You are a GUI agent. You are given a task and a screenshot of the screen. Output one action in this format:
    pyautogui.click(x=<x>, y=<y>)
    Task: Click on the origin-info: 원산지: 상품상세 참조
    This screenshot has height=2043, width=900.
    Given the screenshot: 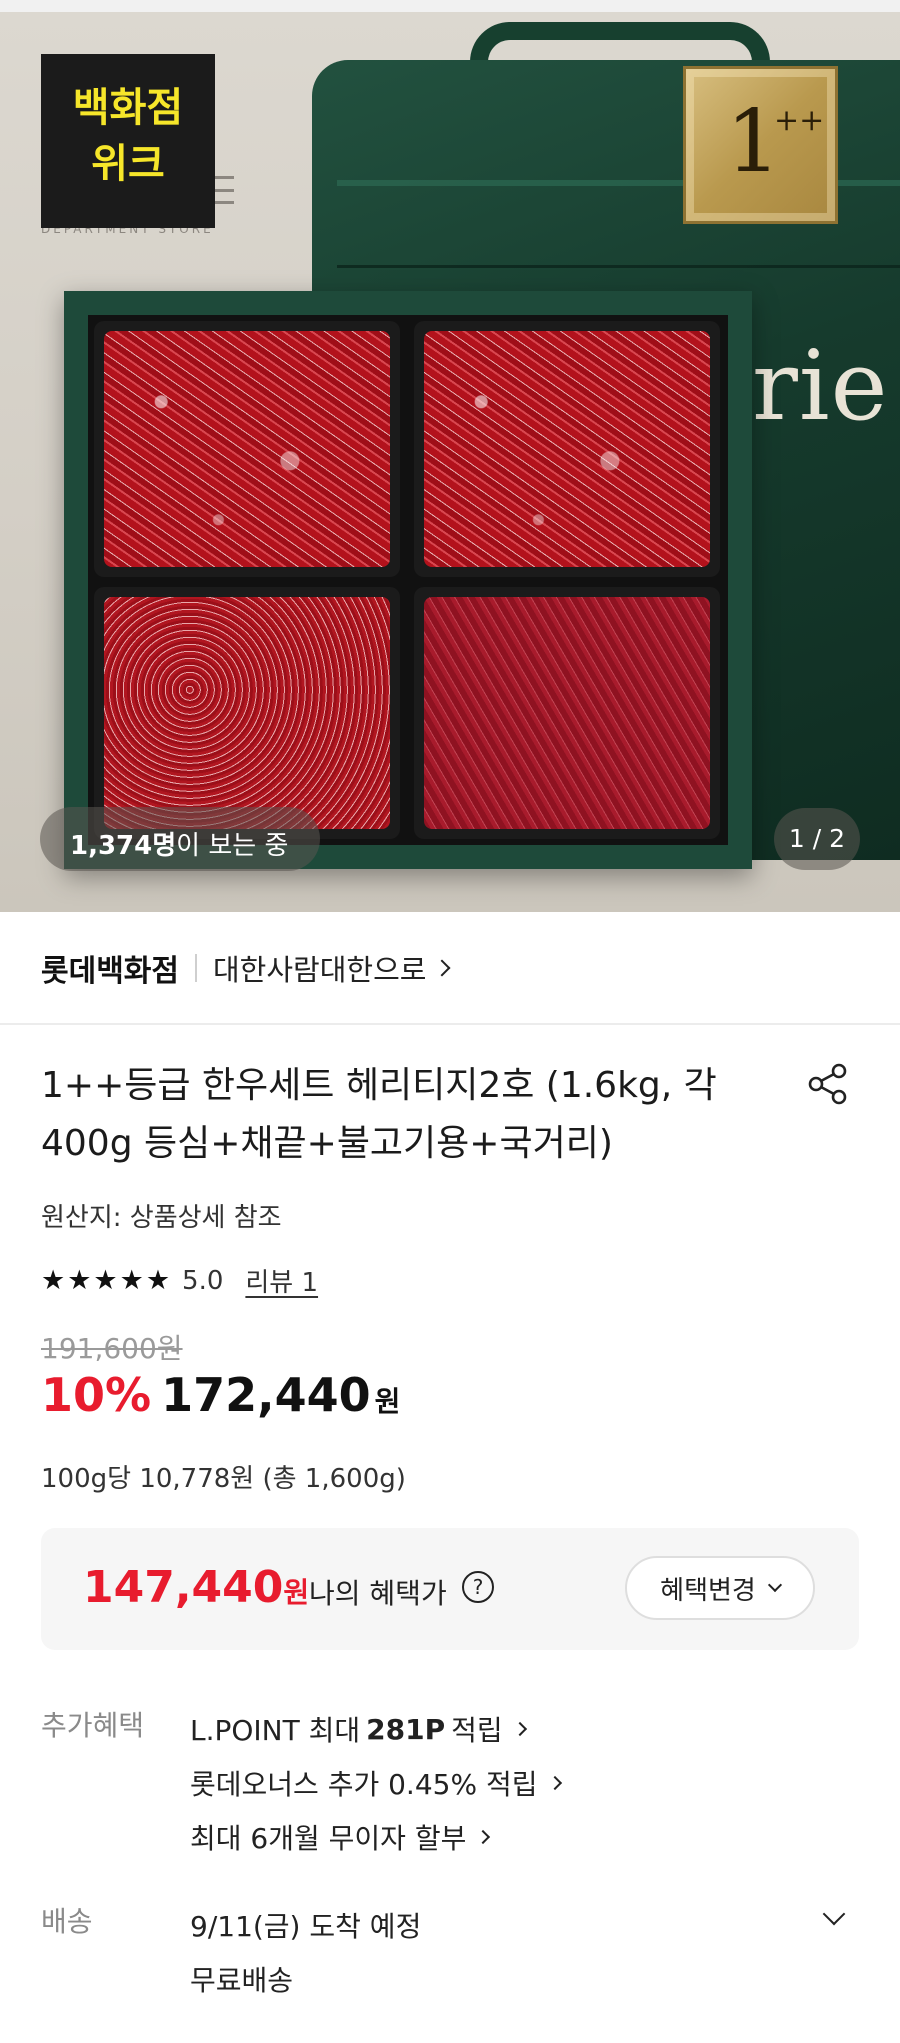 What is the action you would take?
    pyautogui.click(x=161, y=1218)
    